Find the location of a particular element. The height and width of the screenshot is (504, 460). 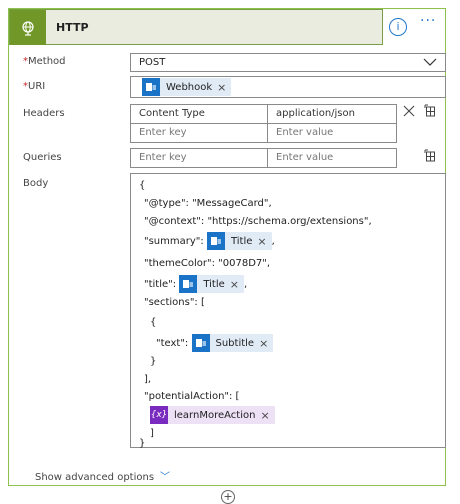

card-title: HTTP is located at coordinates (72, 27).